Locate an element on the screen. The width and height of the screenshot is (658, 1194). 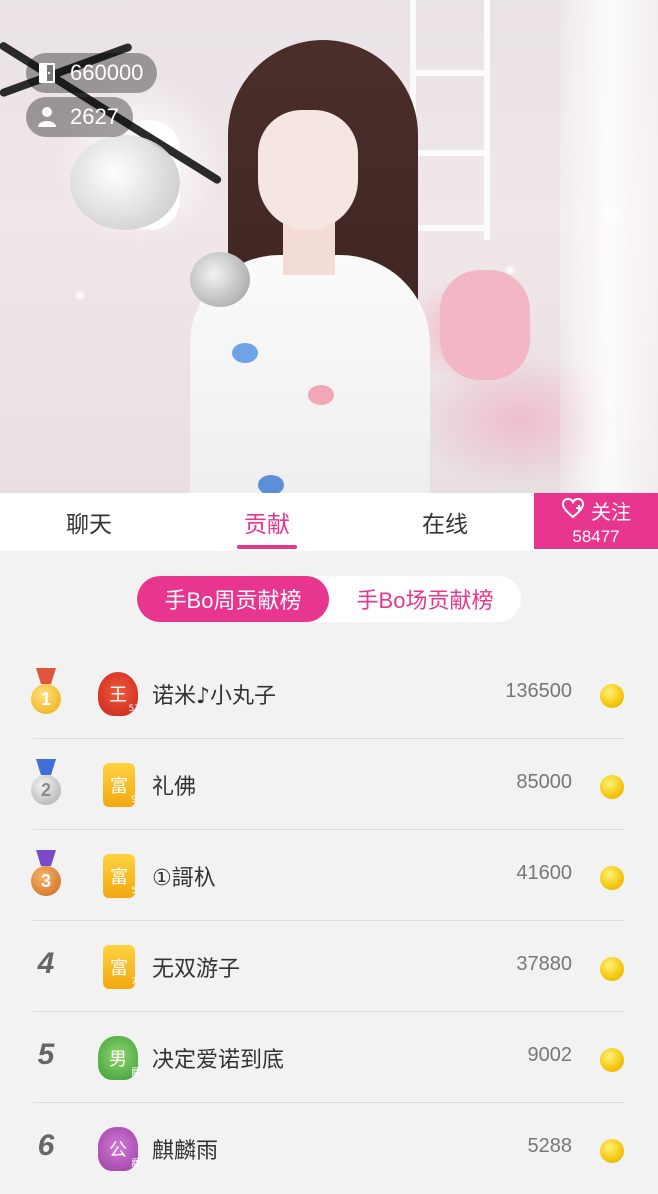
segment-session: 手Bo场贡献榜 is located at coordinates (425, 599).